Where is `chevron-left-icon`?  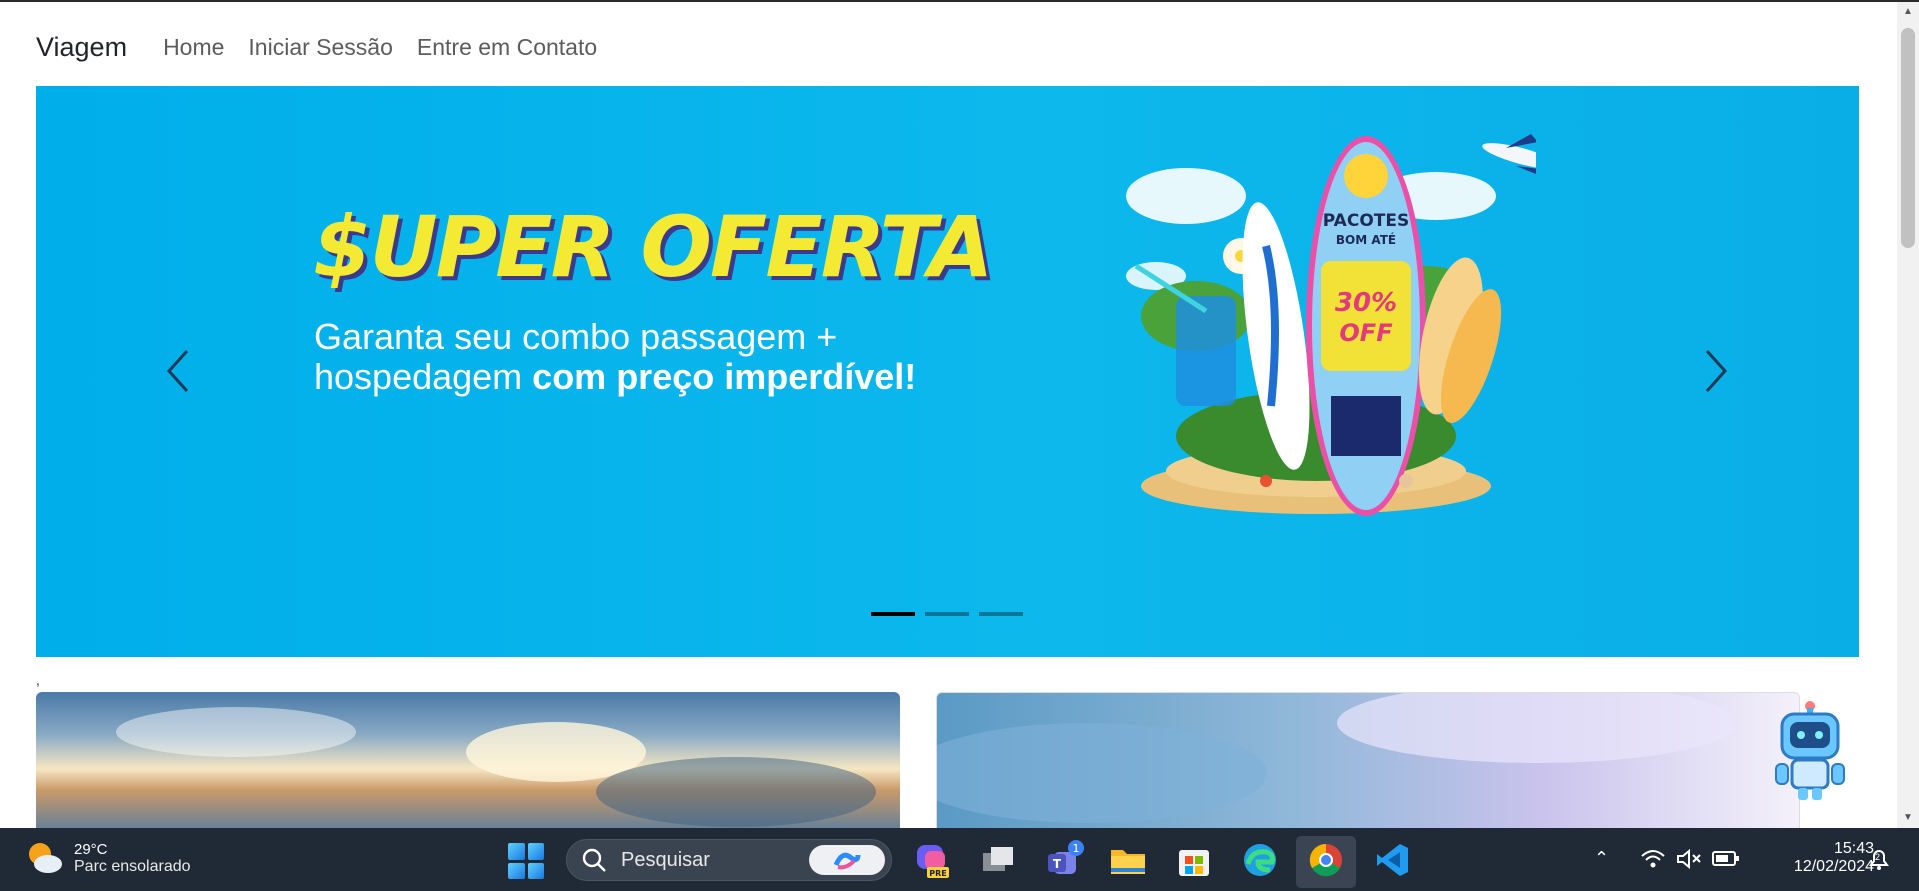 chevron-left-icon is located at coordinates (177, 371).